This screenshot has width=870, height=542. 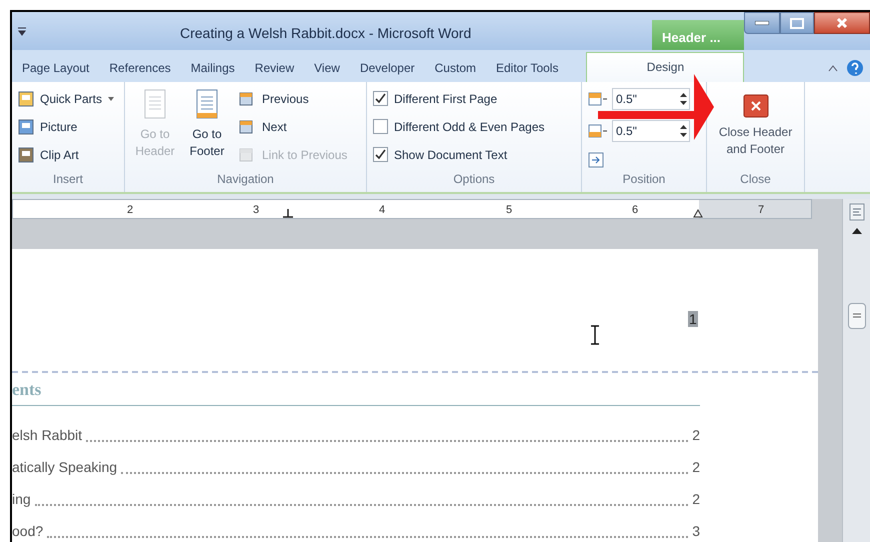 I want to click on ribbon-button: Clip Art, so click(x=66, y=155).